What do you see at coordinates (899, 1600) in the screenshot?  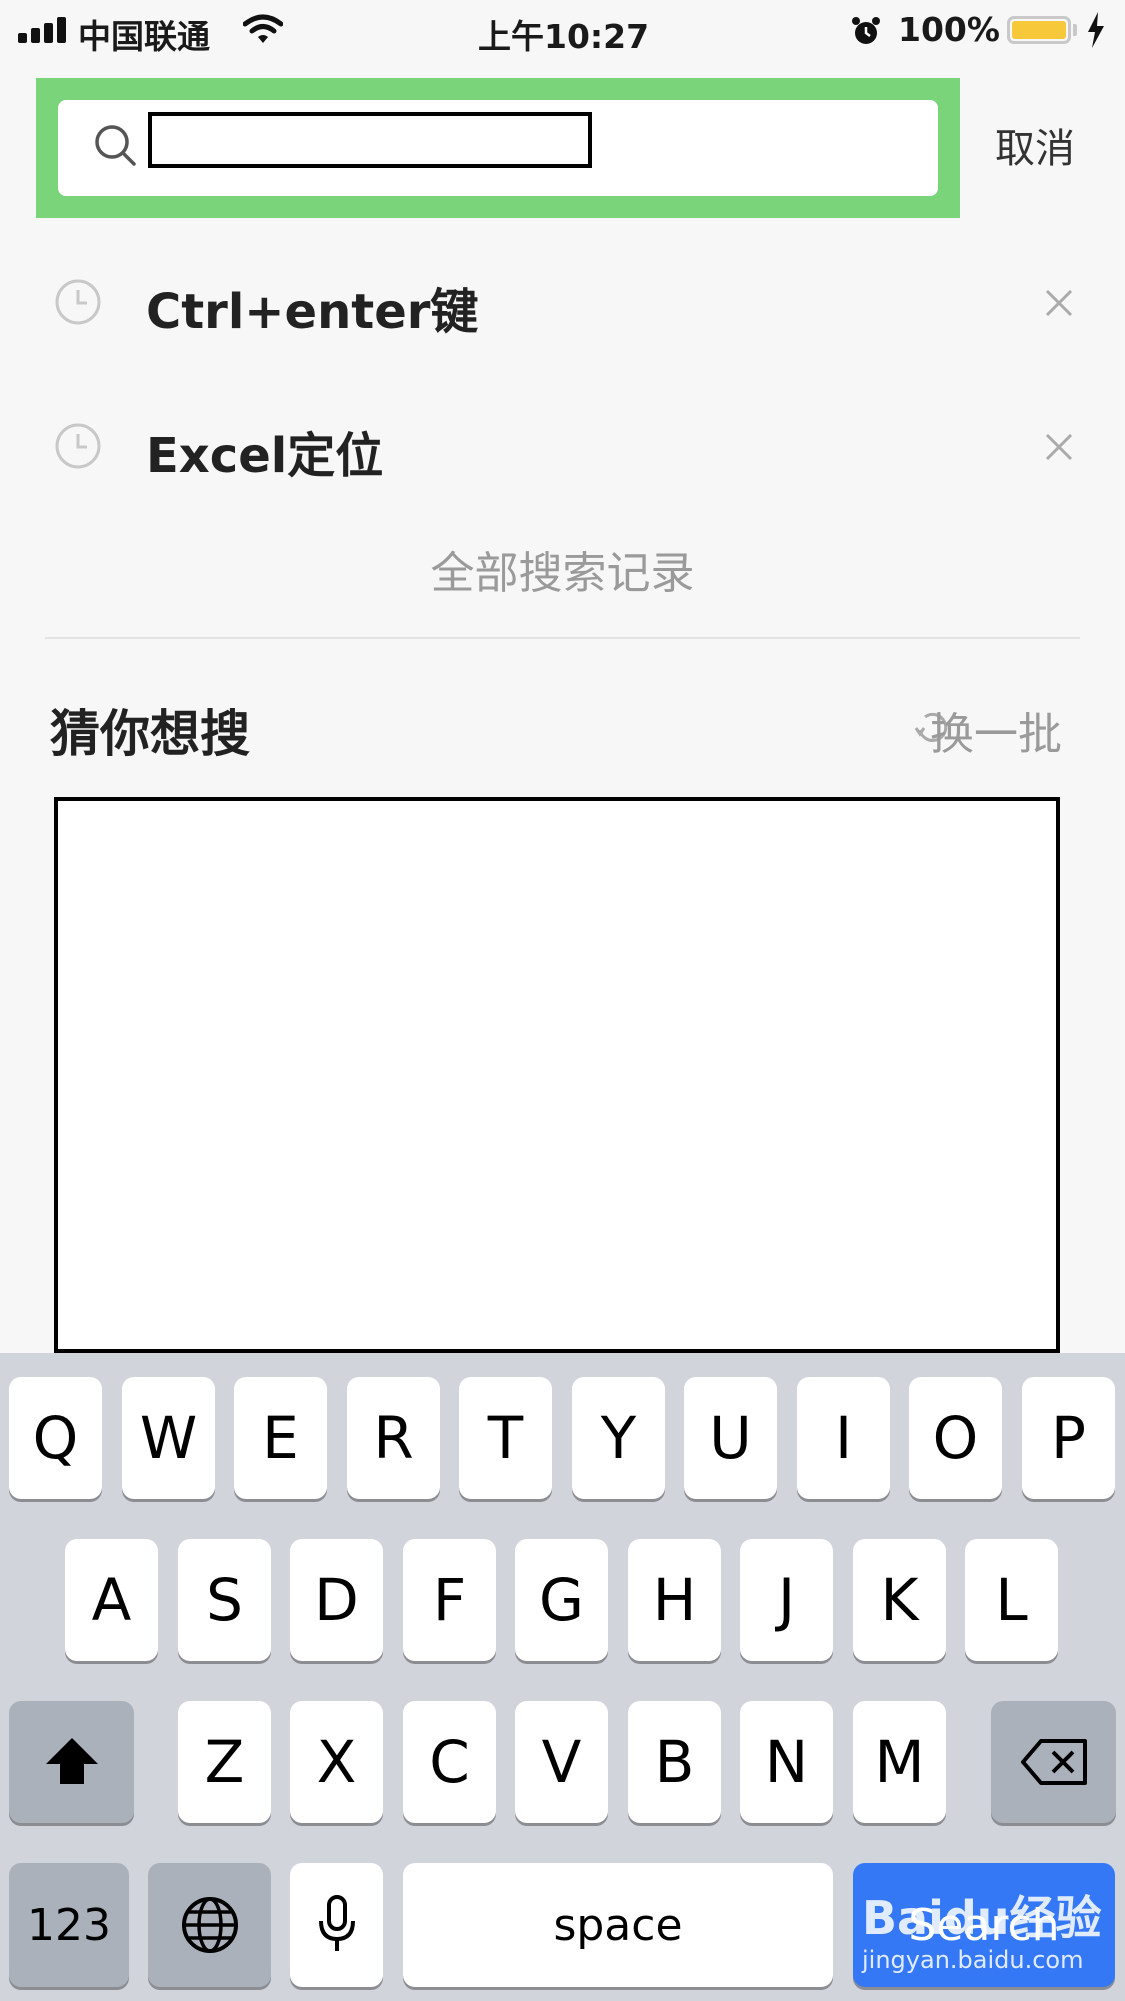 I see `key: K` at bounding box center [899, 1600].